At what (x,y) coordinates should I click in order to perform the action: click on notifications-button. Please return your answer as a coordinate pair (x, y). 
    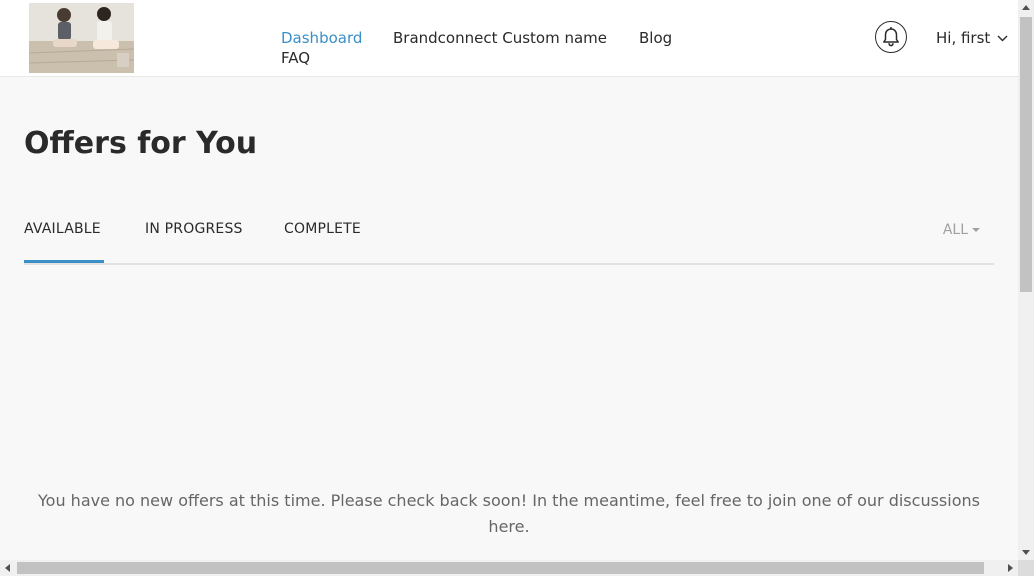
    Looking at the image, I should click on (891, 37).